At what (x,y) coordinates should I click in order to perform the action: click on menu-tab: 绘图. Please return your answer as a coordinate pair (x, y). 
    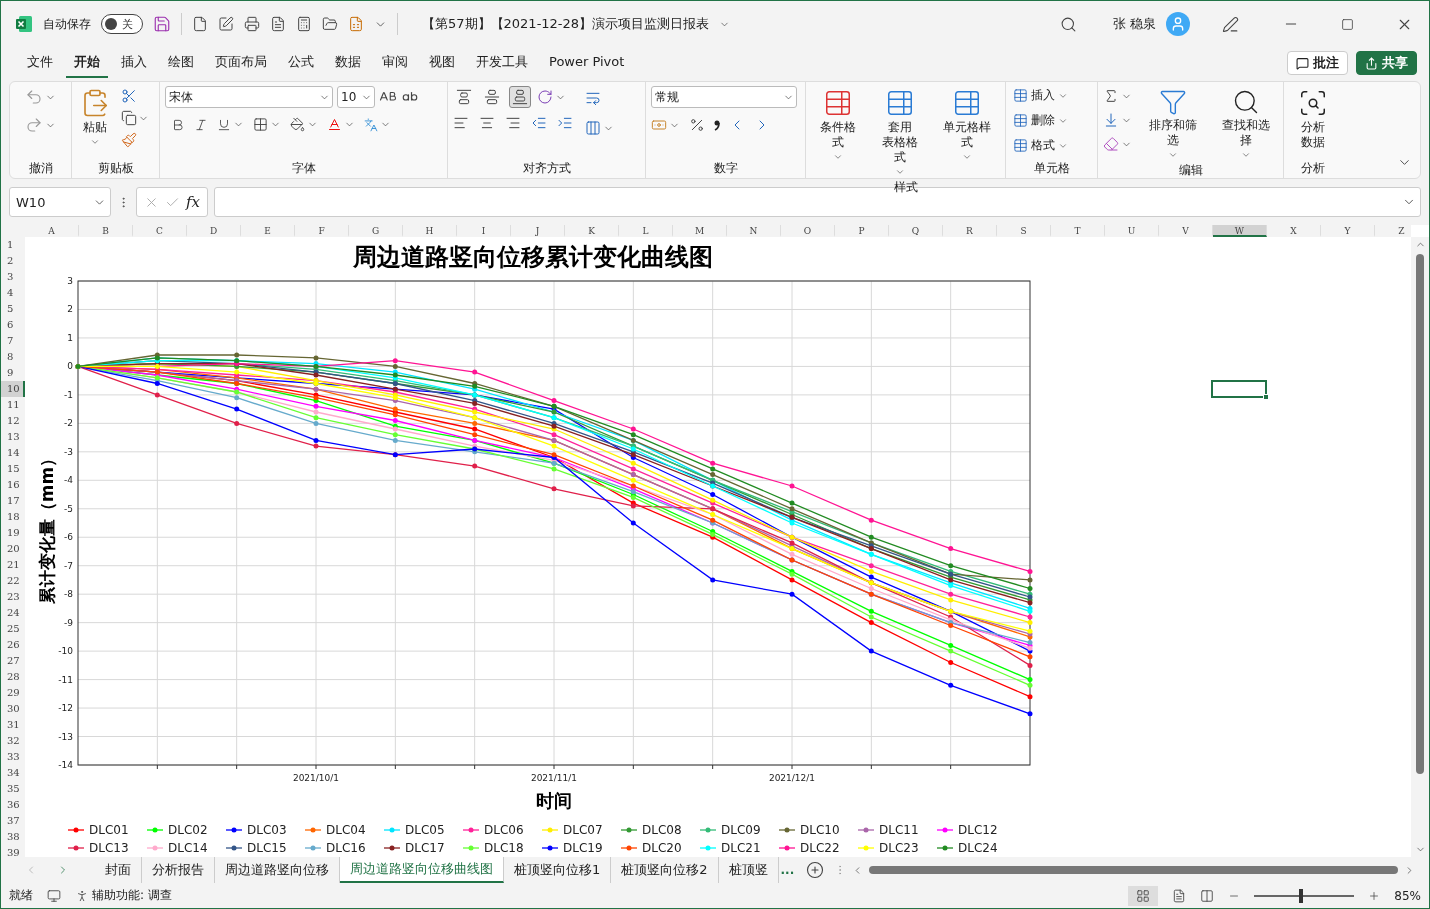
    Looking at the image, I should click on (181, 63).